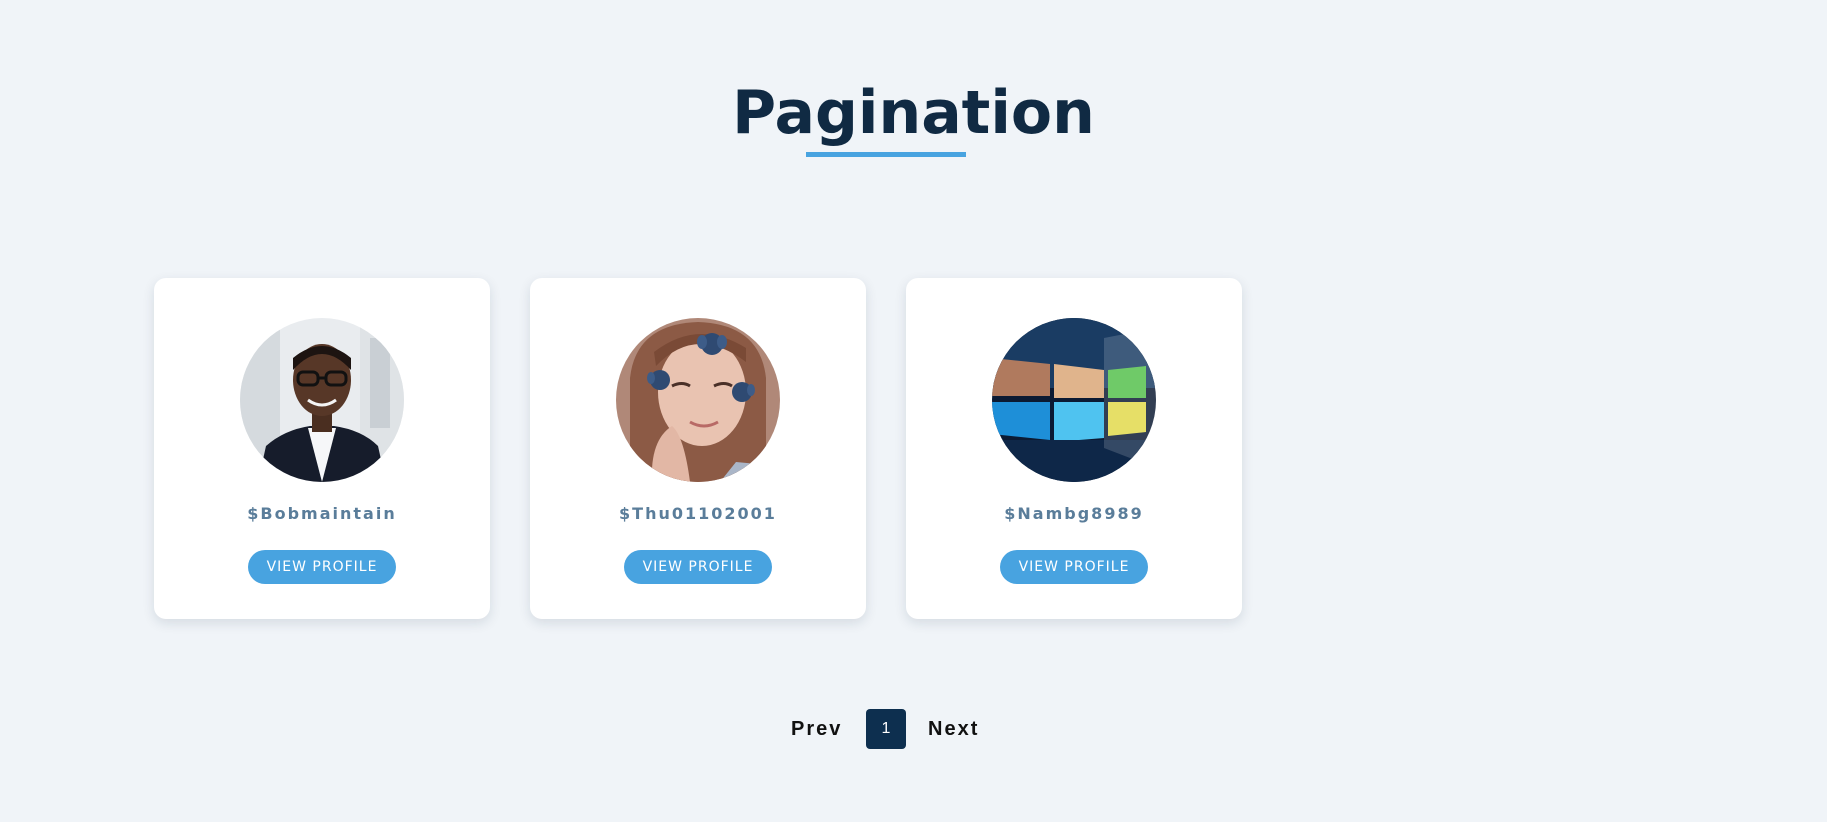 The height and width of the screenshot is (822, 1827). I want to click on page-header: Pagination, so click(913, 113).